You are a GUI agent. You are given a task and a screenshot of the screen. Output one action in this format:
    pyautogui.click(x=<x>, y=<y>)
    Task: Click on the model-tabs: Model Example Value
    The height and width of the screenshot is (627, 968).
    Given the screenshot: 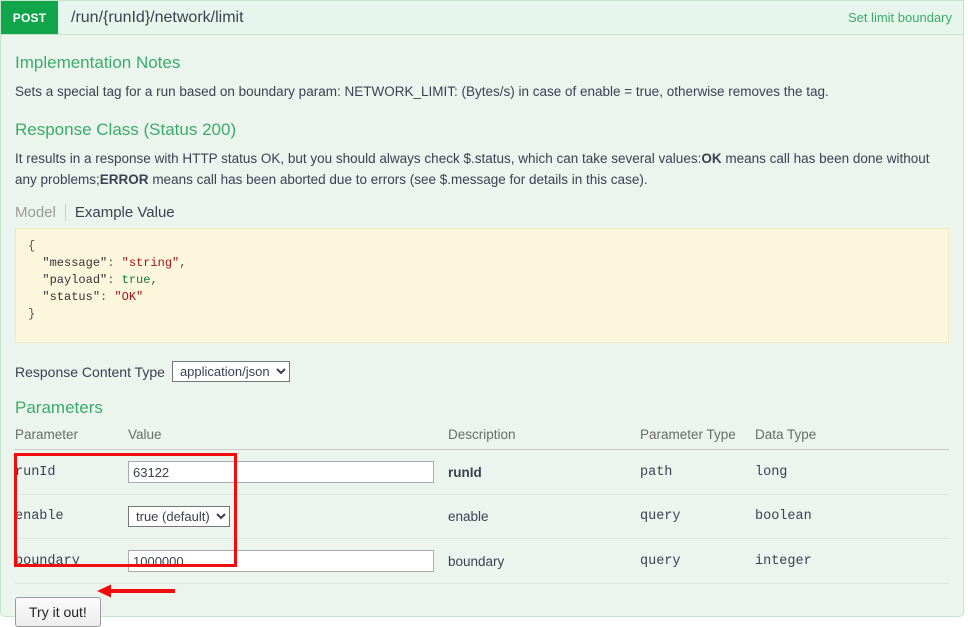 What is the action you would take?
    pyautogui.click(x=482, y=212)
    